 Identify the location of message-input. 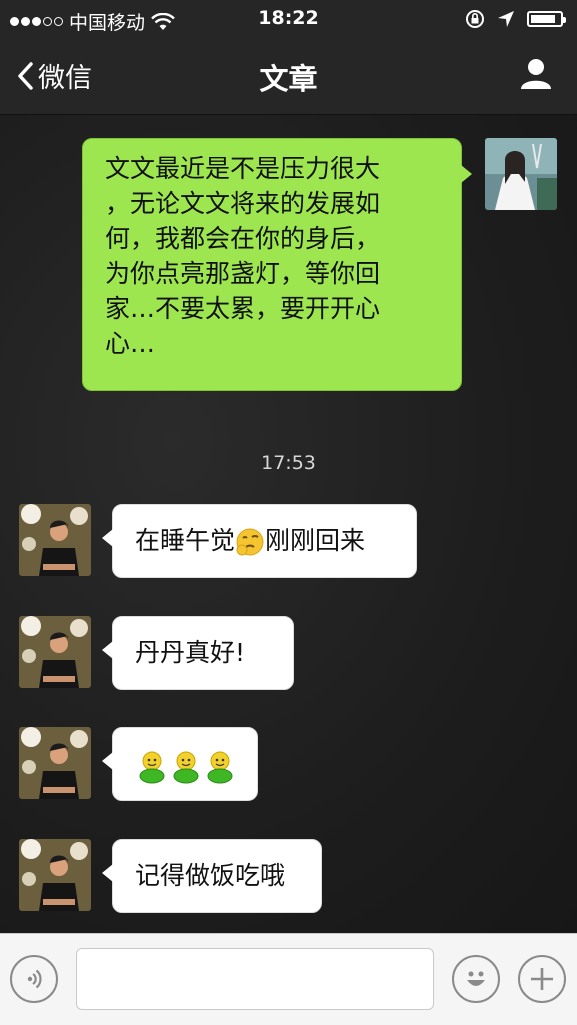
(255, 979).